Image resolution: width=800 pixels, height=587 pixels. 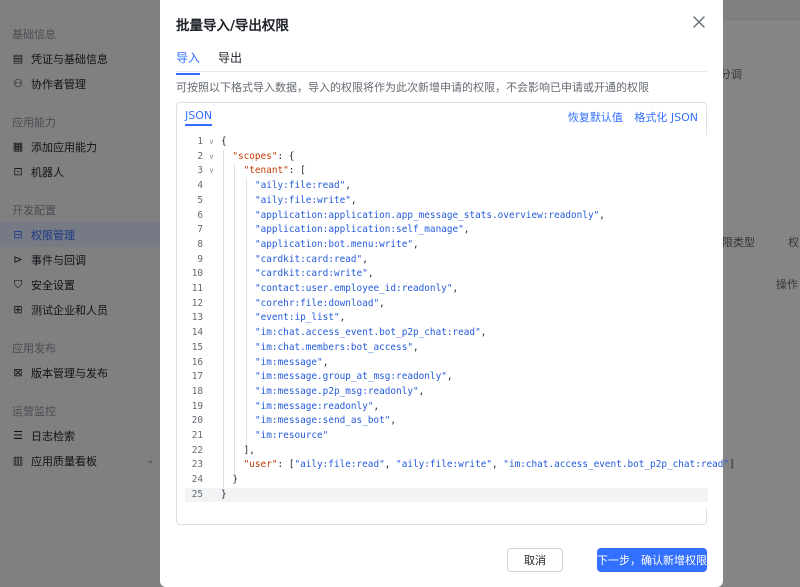 What do you see at coordinates (446, 451) in the screenshot?
I see `code-line: 22],` at bounding box center [446, 451].